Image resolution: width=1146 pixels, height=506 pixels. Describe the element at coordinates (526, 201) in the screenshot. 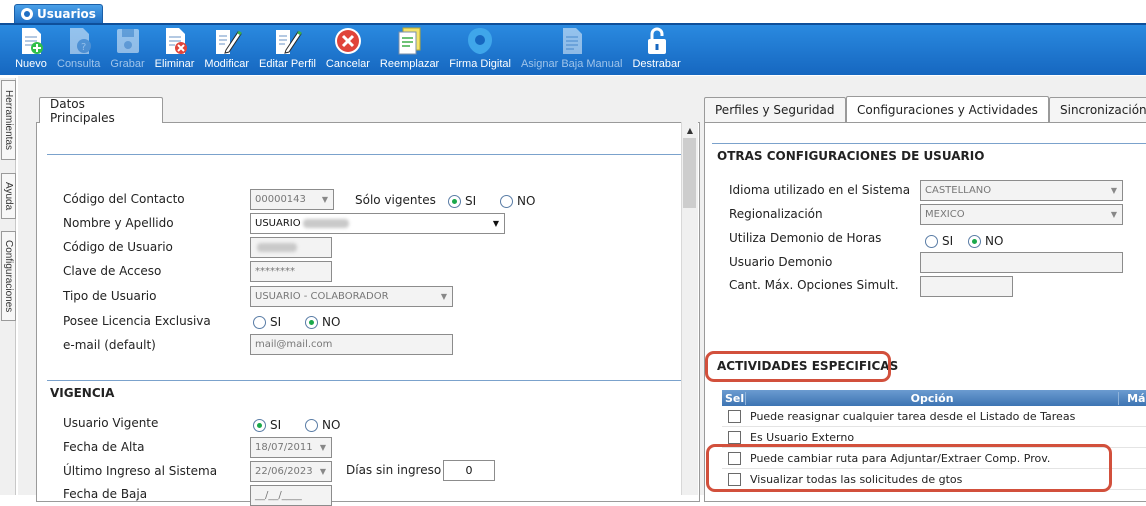

I see `solo-vigentes-no-label: NO` at that location.